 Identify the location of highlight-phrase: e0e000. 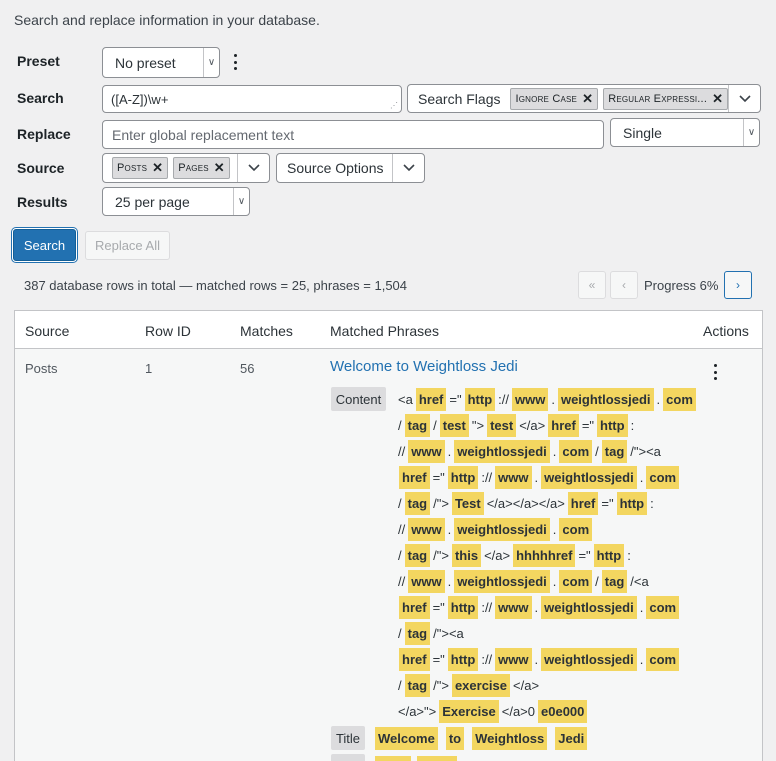
(563, 711).